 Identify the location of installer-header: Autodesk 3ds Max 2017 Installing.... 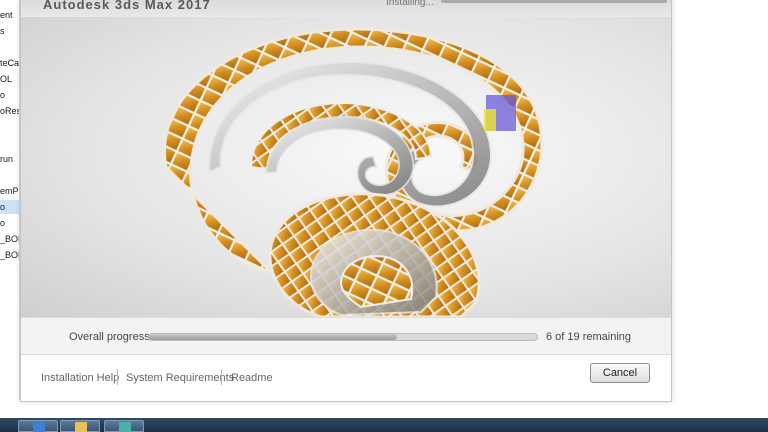
(346, 8).